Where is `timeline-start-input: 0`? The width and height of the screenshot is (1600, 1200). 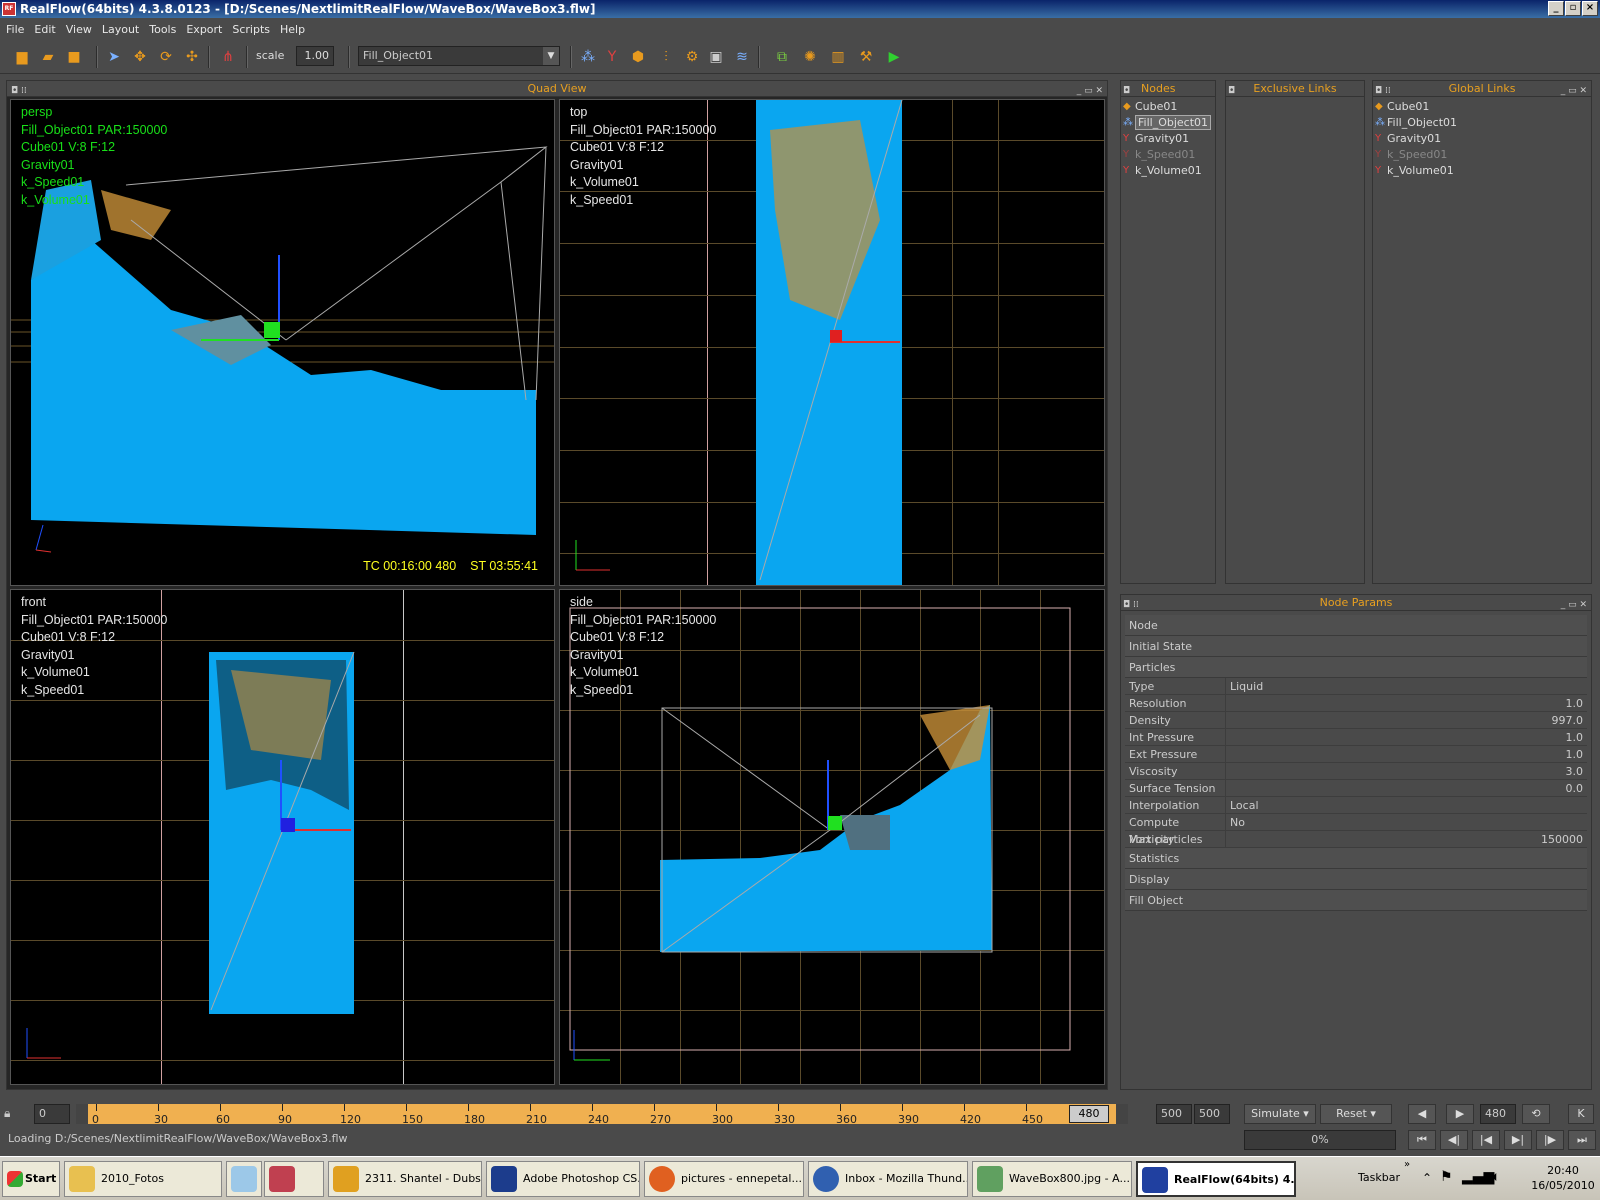
timeline-start-input: 0 is located at coordinates (52, 1114).